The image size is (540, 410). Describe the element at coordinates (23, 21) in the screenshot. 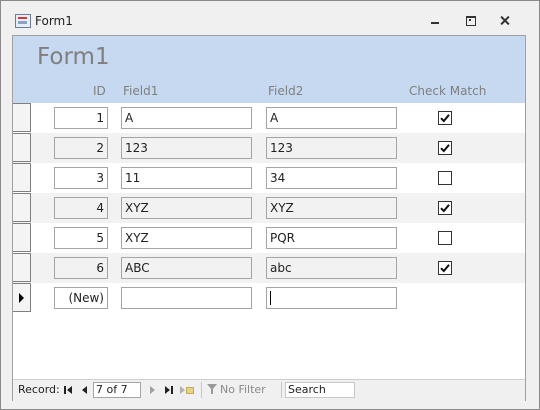

I see `form-icon` at that location.